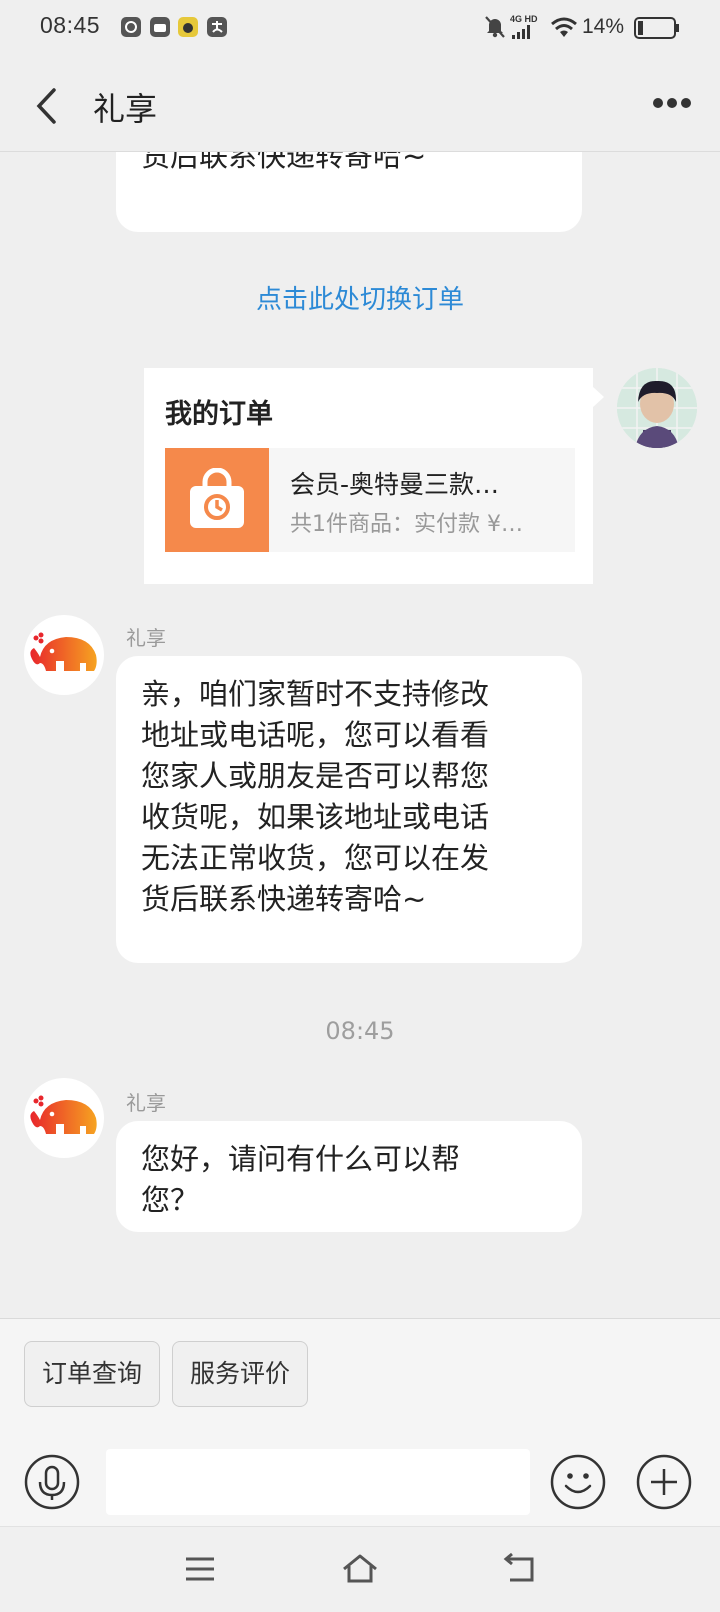 Image resolution: width=720 pixels, height=1612 pixels. I want to click on message-bubble: 货后联系快递转寄哈~, so click(349, 192).